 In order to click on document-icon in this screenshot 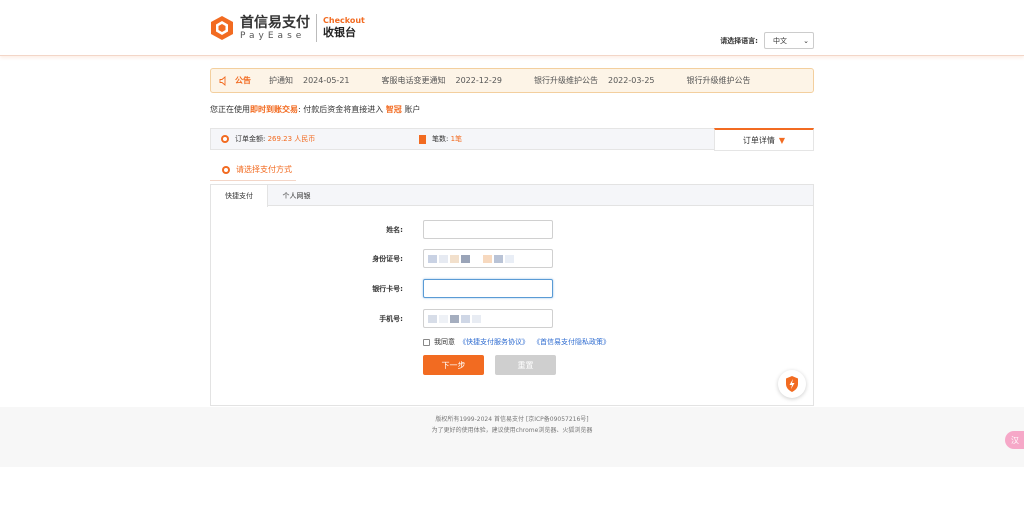, I will do `click(422, 139)`.